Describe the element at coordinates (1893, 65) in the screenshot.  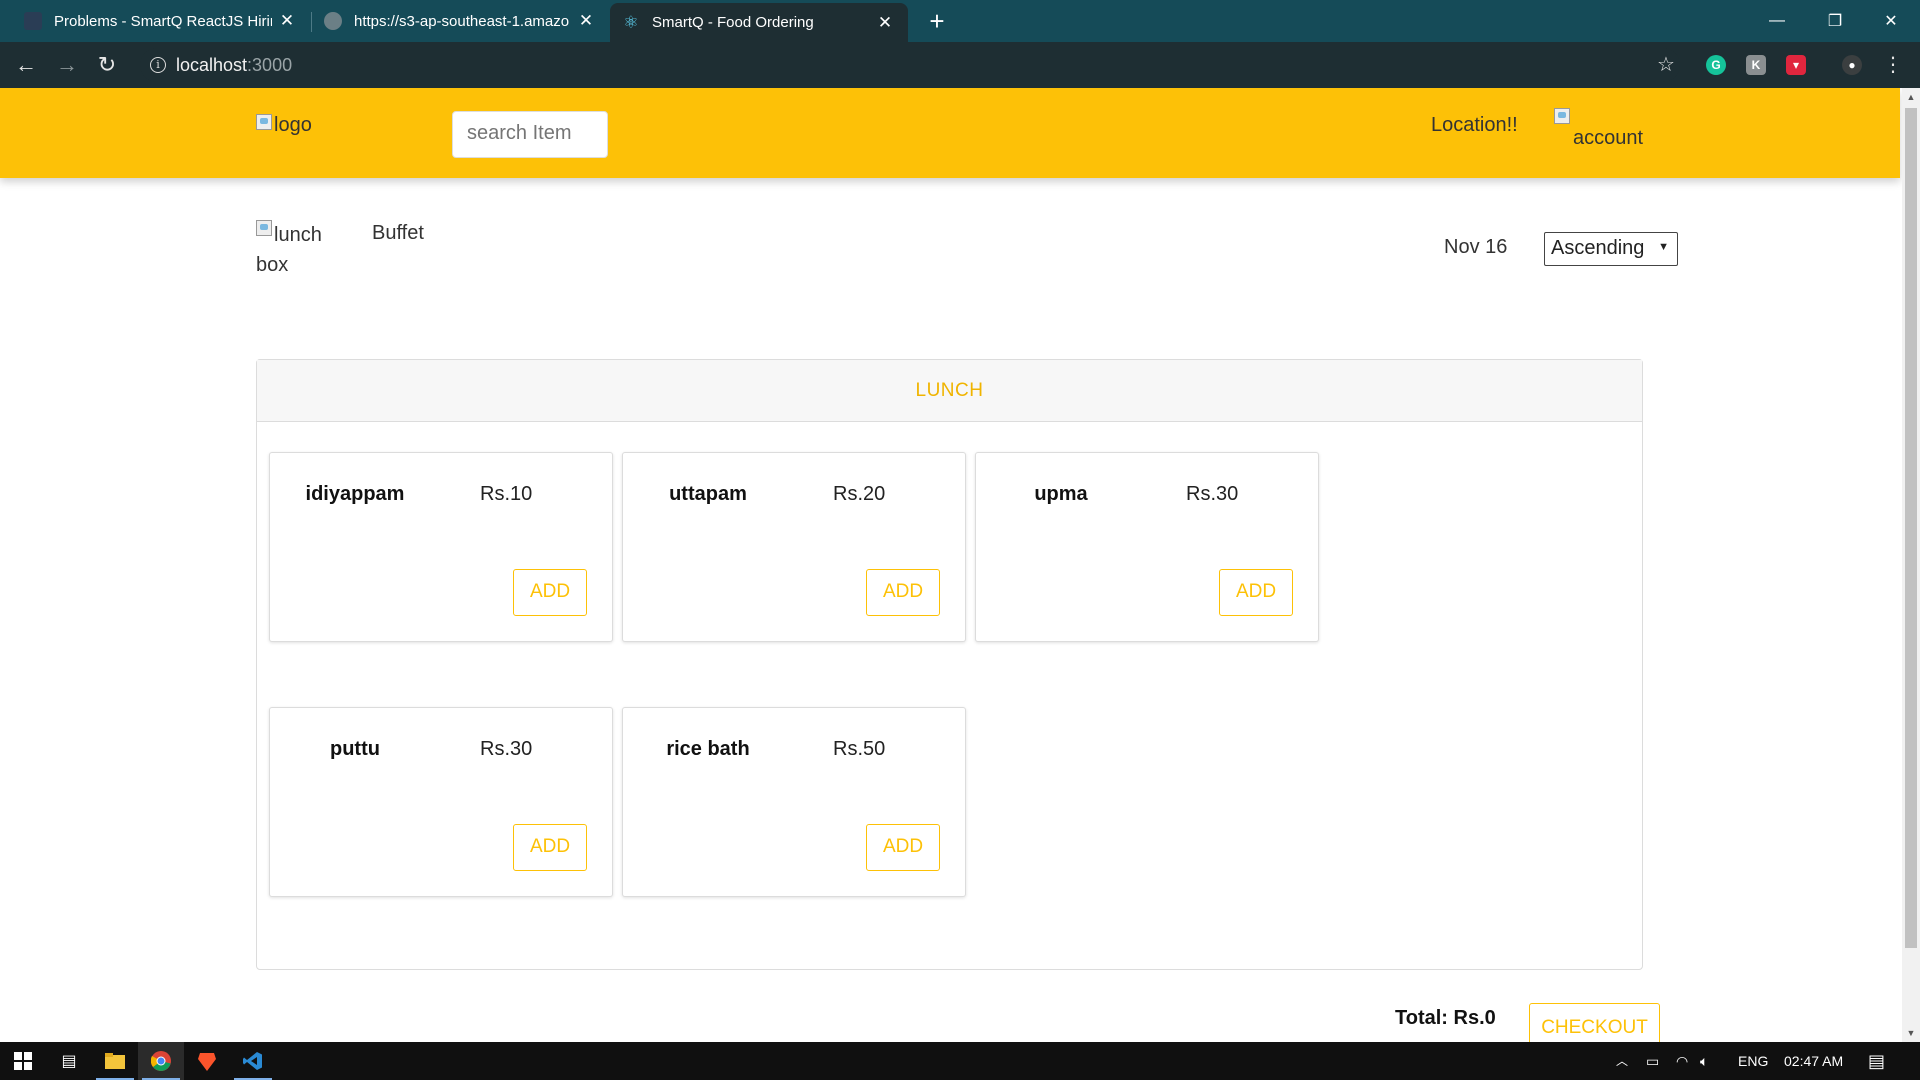
I see `menu-kebab-icon: ⋮` at that location.